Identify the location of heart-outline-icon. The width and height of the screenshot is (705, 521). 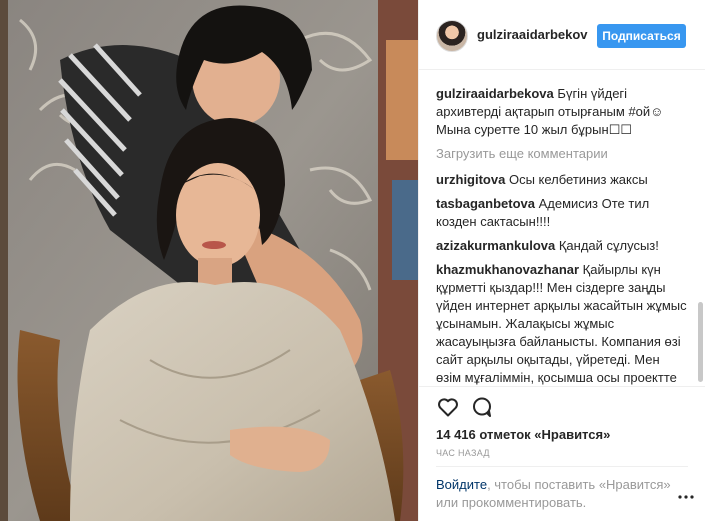
(448, 407).